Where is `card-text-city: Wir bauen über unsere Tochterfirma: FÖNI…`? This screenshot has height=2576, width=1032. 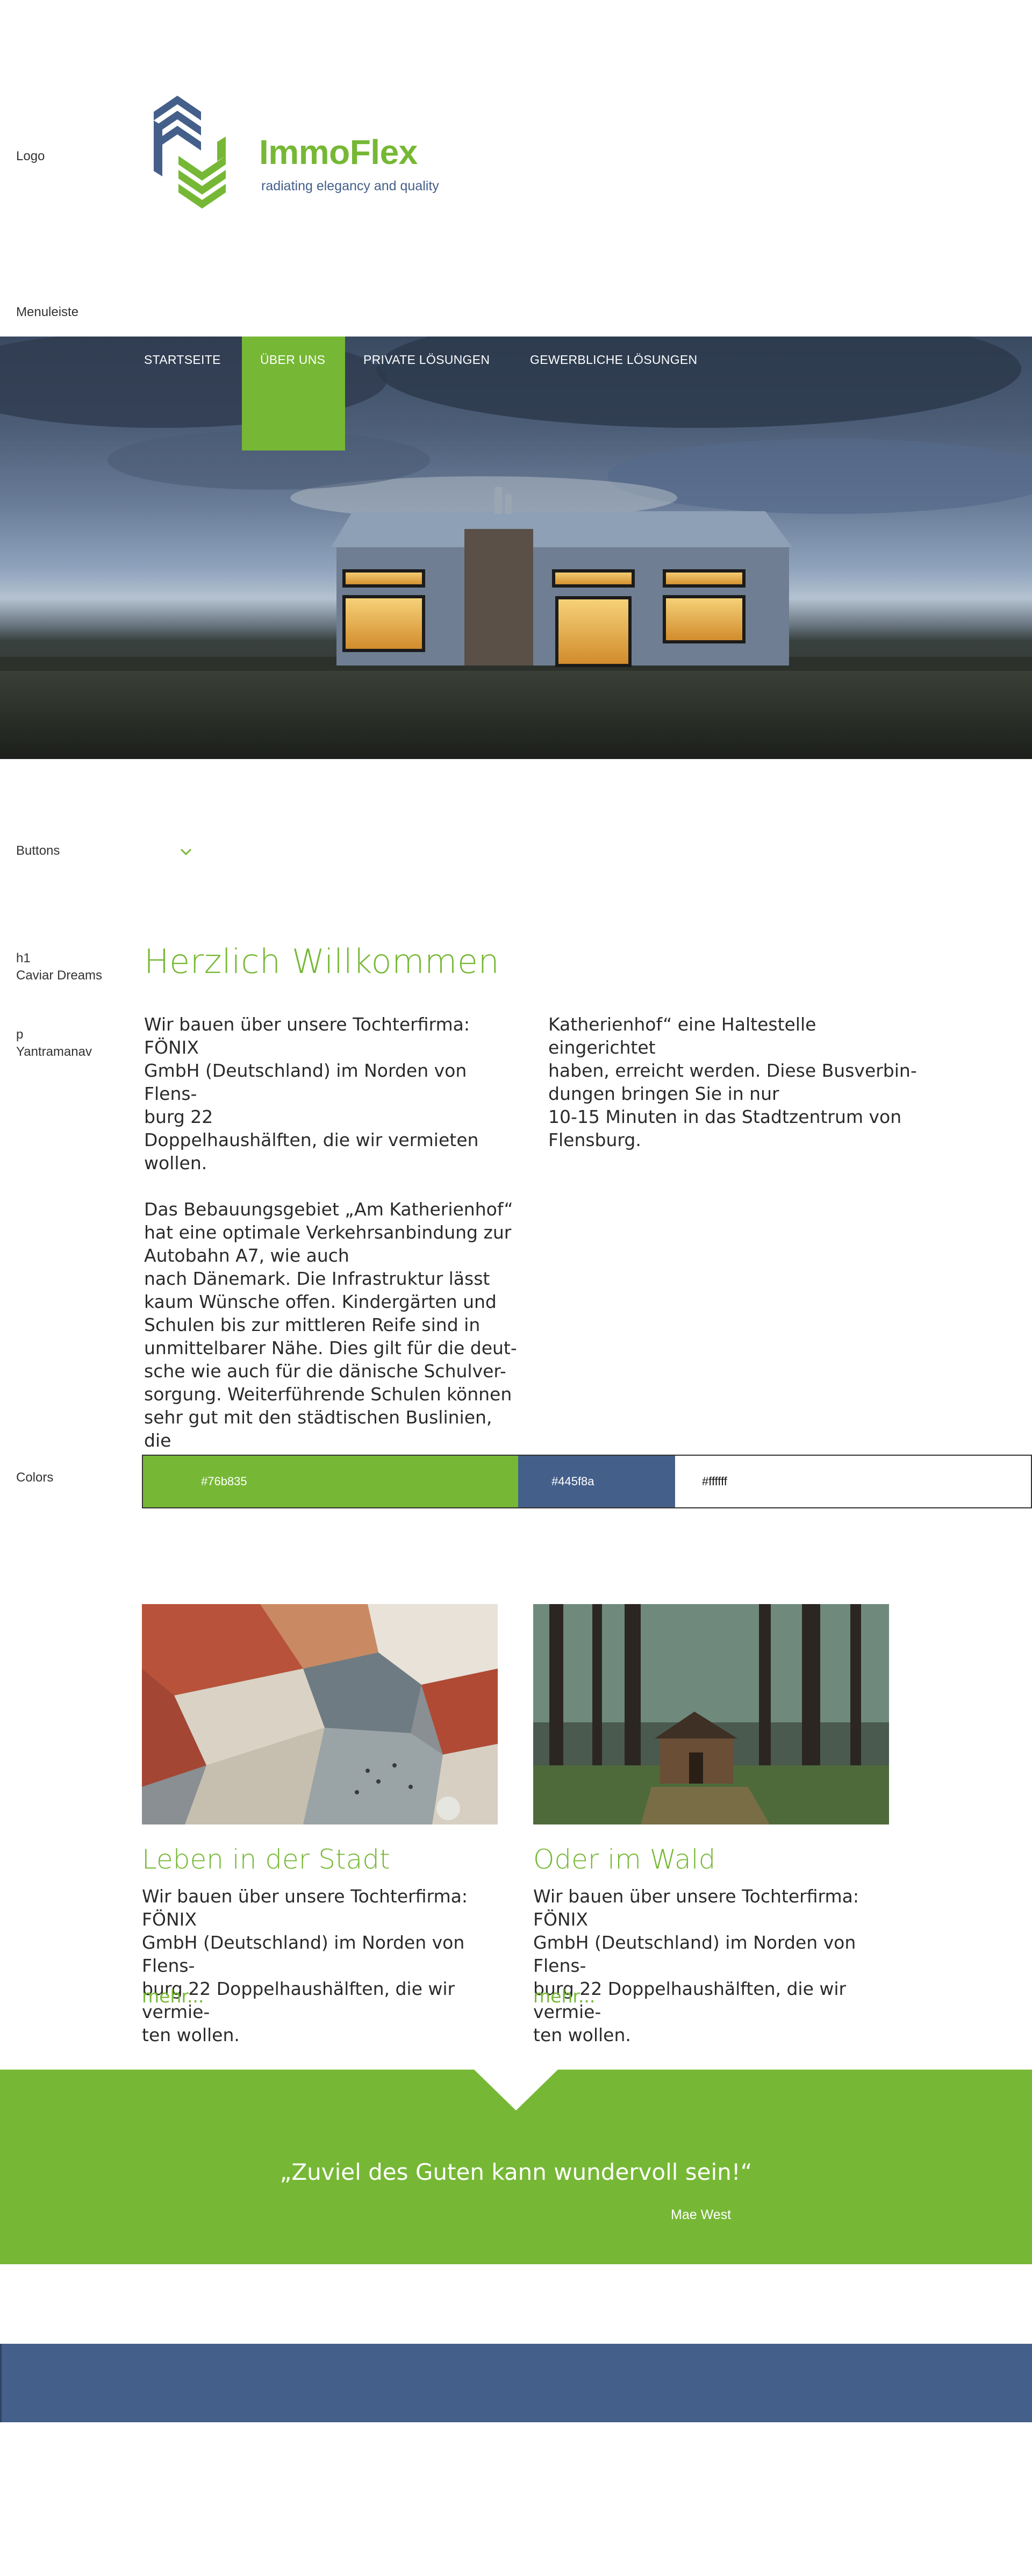
card-text-city: Wir bauen über unsere Tochterfirma: FÖNI… is located at coordinates (305, 1965).